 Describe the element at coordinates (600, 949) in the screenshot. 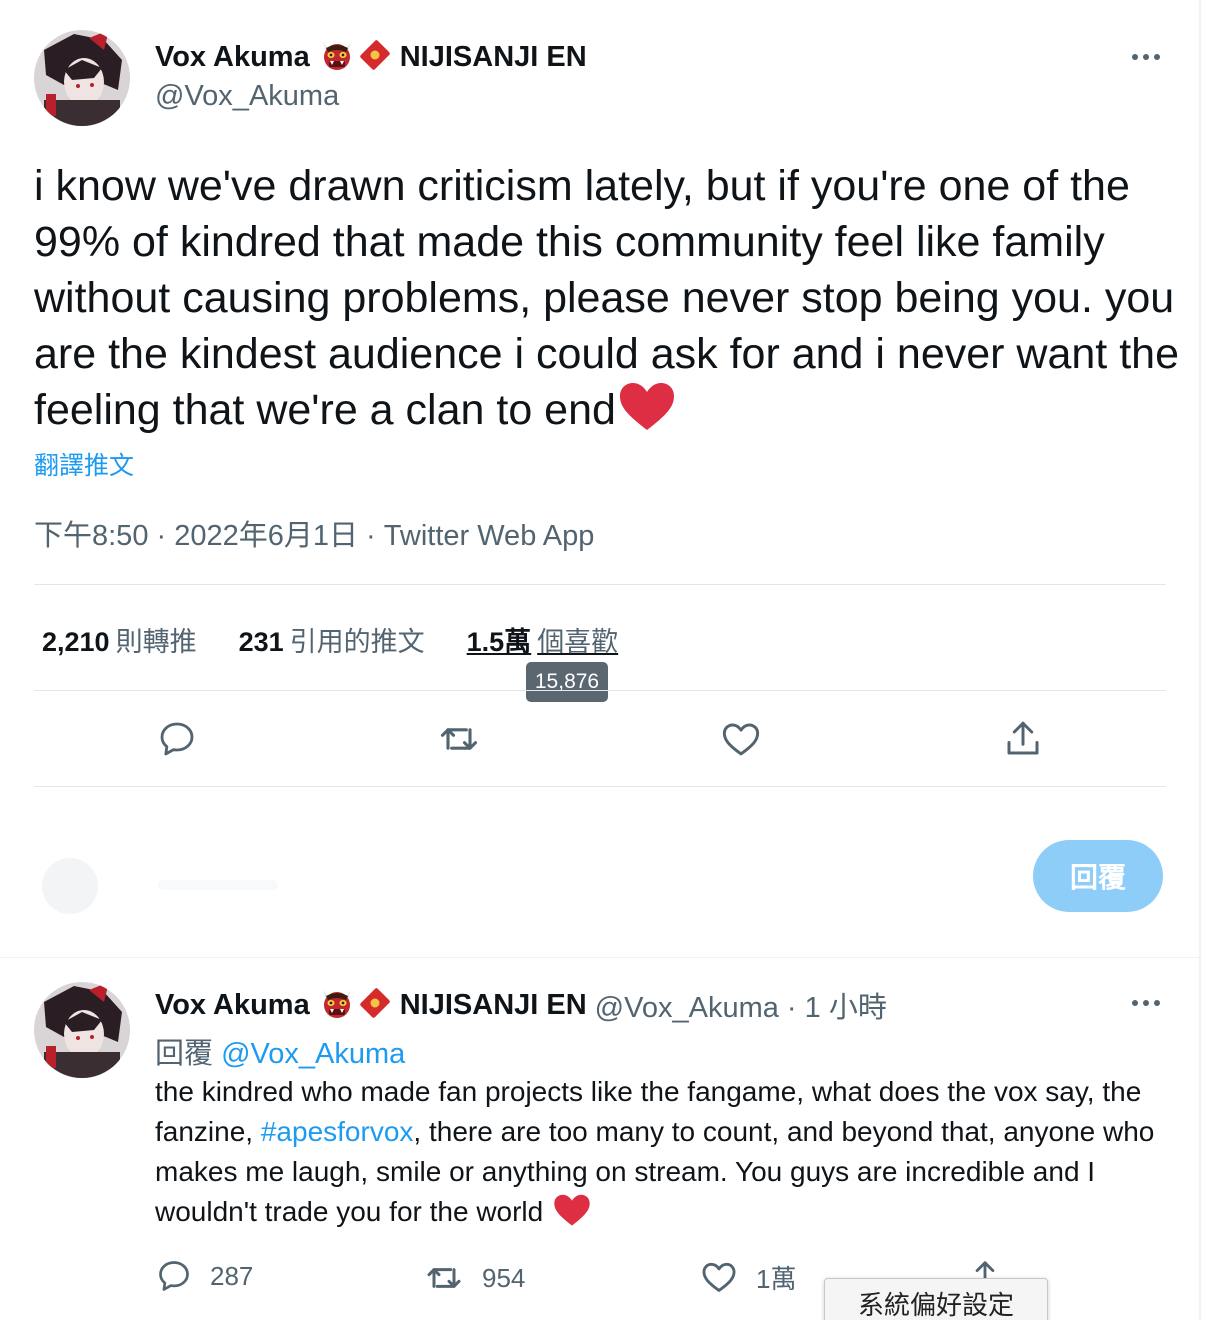

I see `section-separator` at that location.